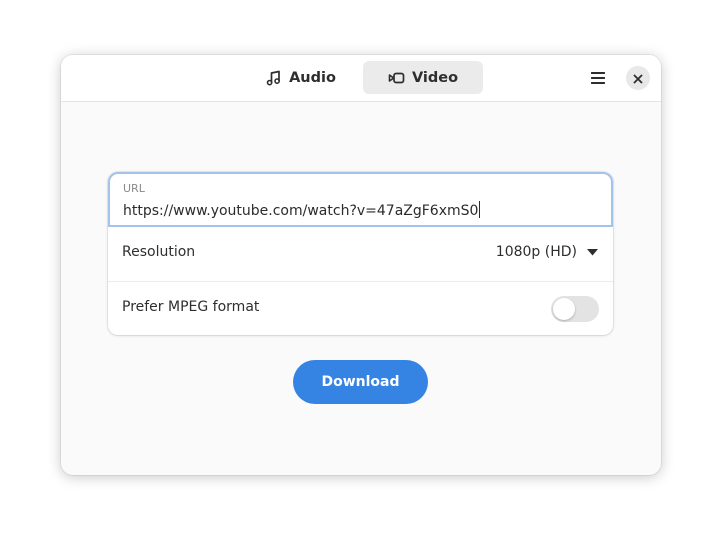  Describe the element at coordinates (360, 309) in the screenshot. I see `mpeg-row: Prefer MPEG format` at that location.